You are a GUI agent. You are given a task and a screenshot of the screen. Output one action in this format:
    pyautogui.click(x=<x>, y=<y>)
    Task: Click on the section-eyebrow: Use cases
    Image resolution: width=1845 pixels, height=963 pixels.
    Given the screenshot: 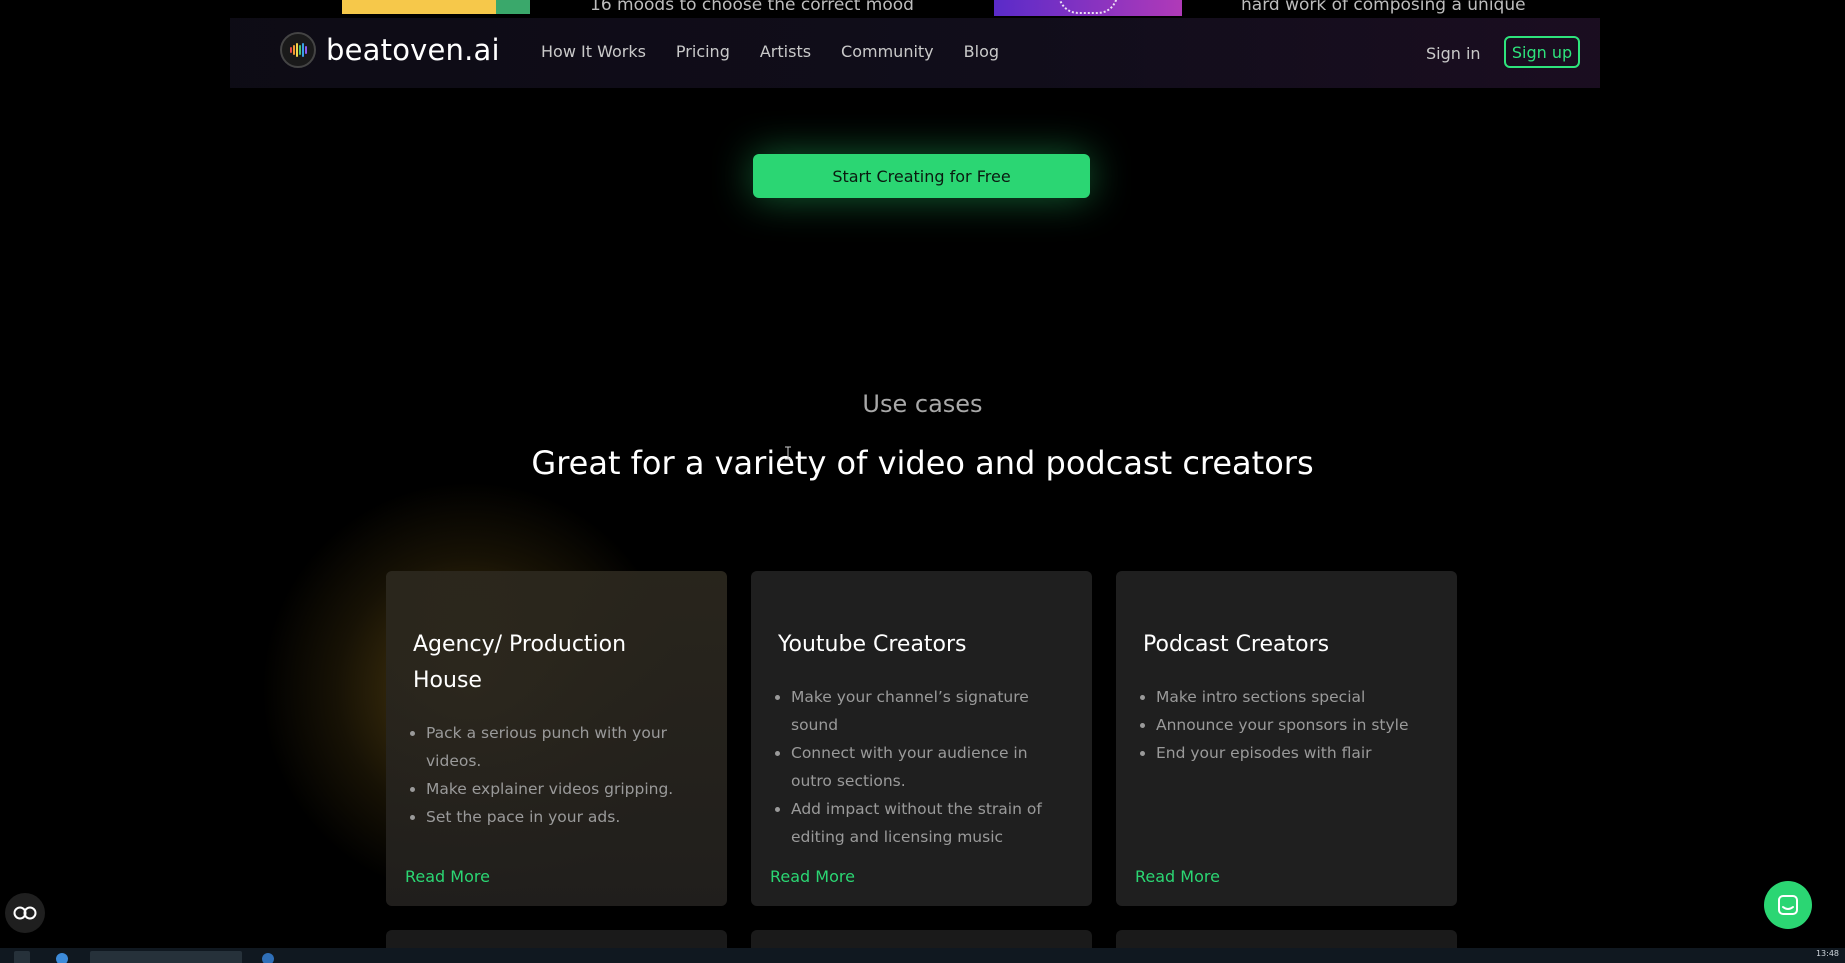 What is the action you would take?
    pyautogui.click(x=922, y=404)
    